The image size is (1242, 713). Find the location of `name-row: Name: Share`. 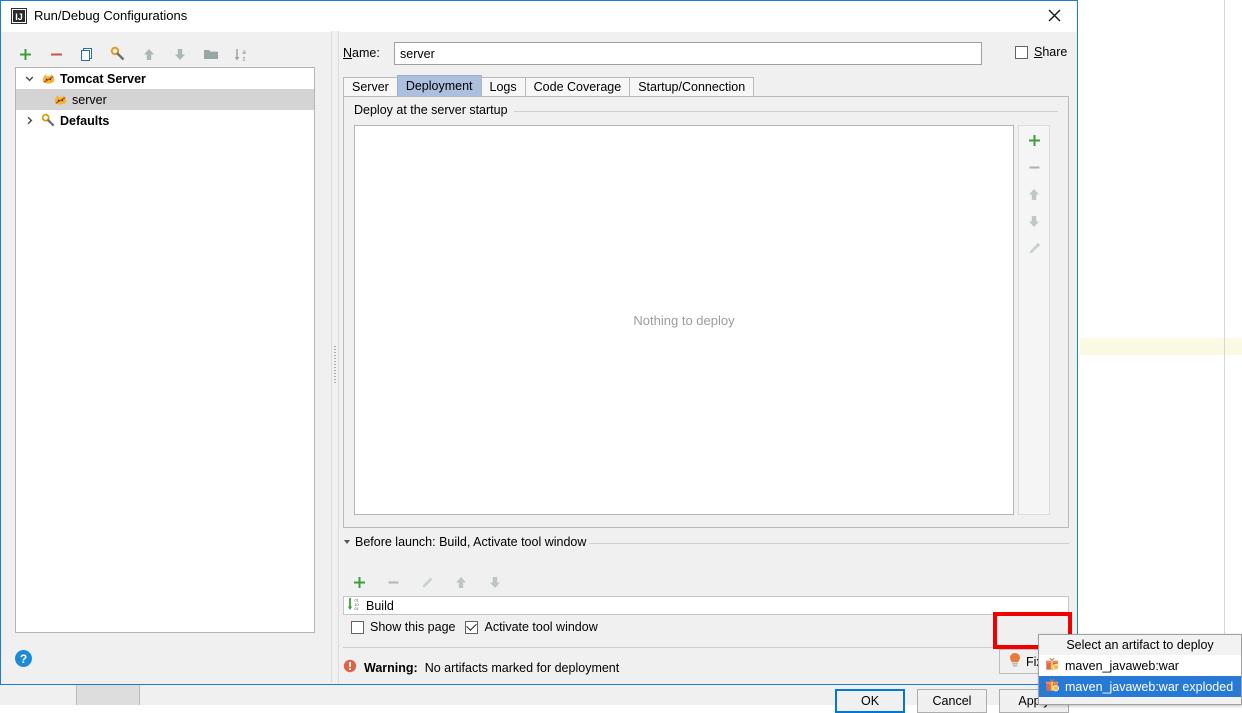

name-row: Name: Share is located at coordinates (792, 54).